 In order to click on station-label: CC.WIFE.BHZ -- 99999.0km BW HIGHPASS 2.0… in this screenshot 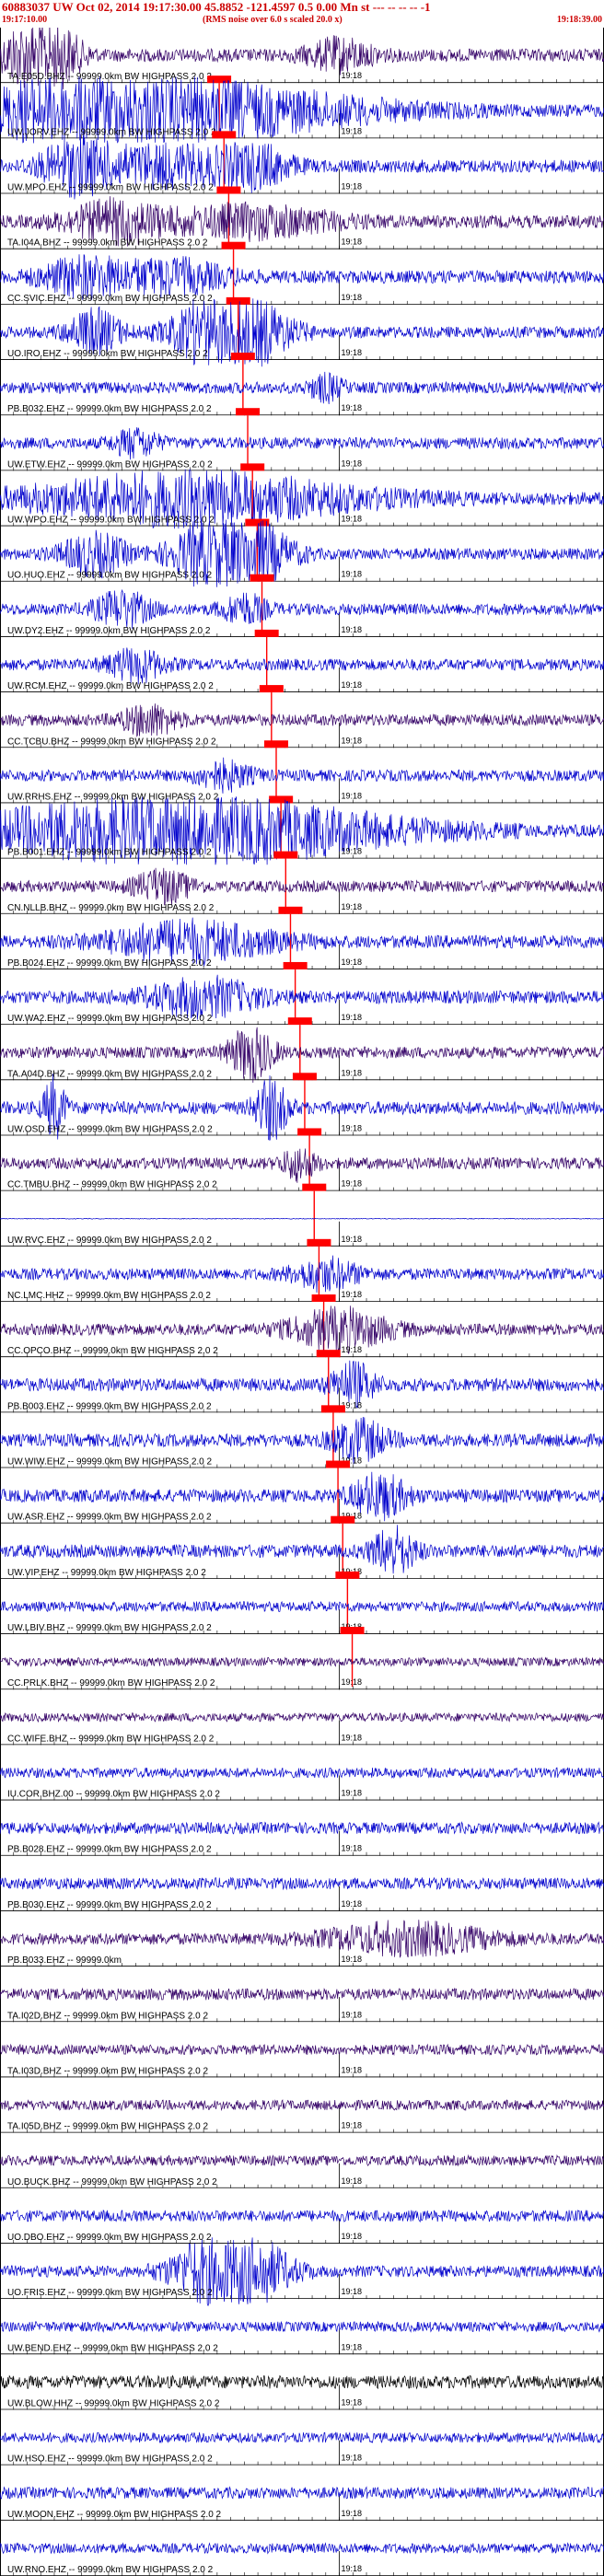, I will do `click(111, 1739)`.